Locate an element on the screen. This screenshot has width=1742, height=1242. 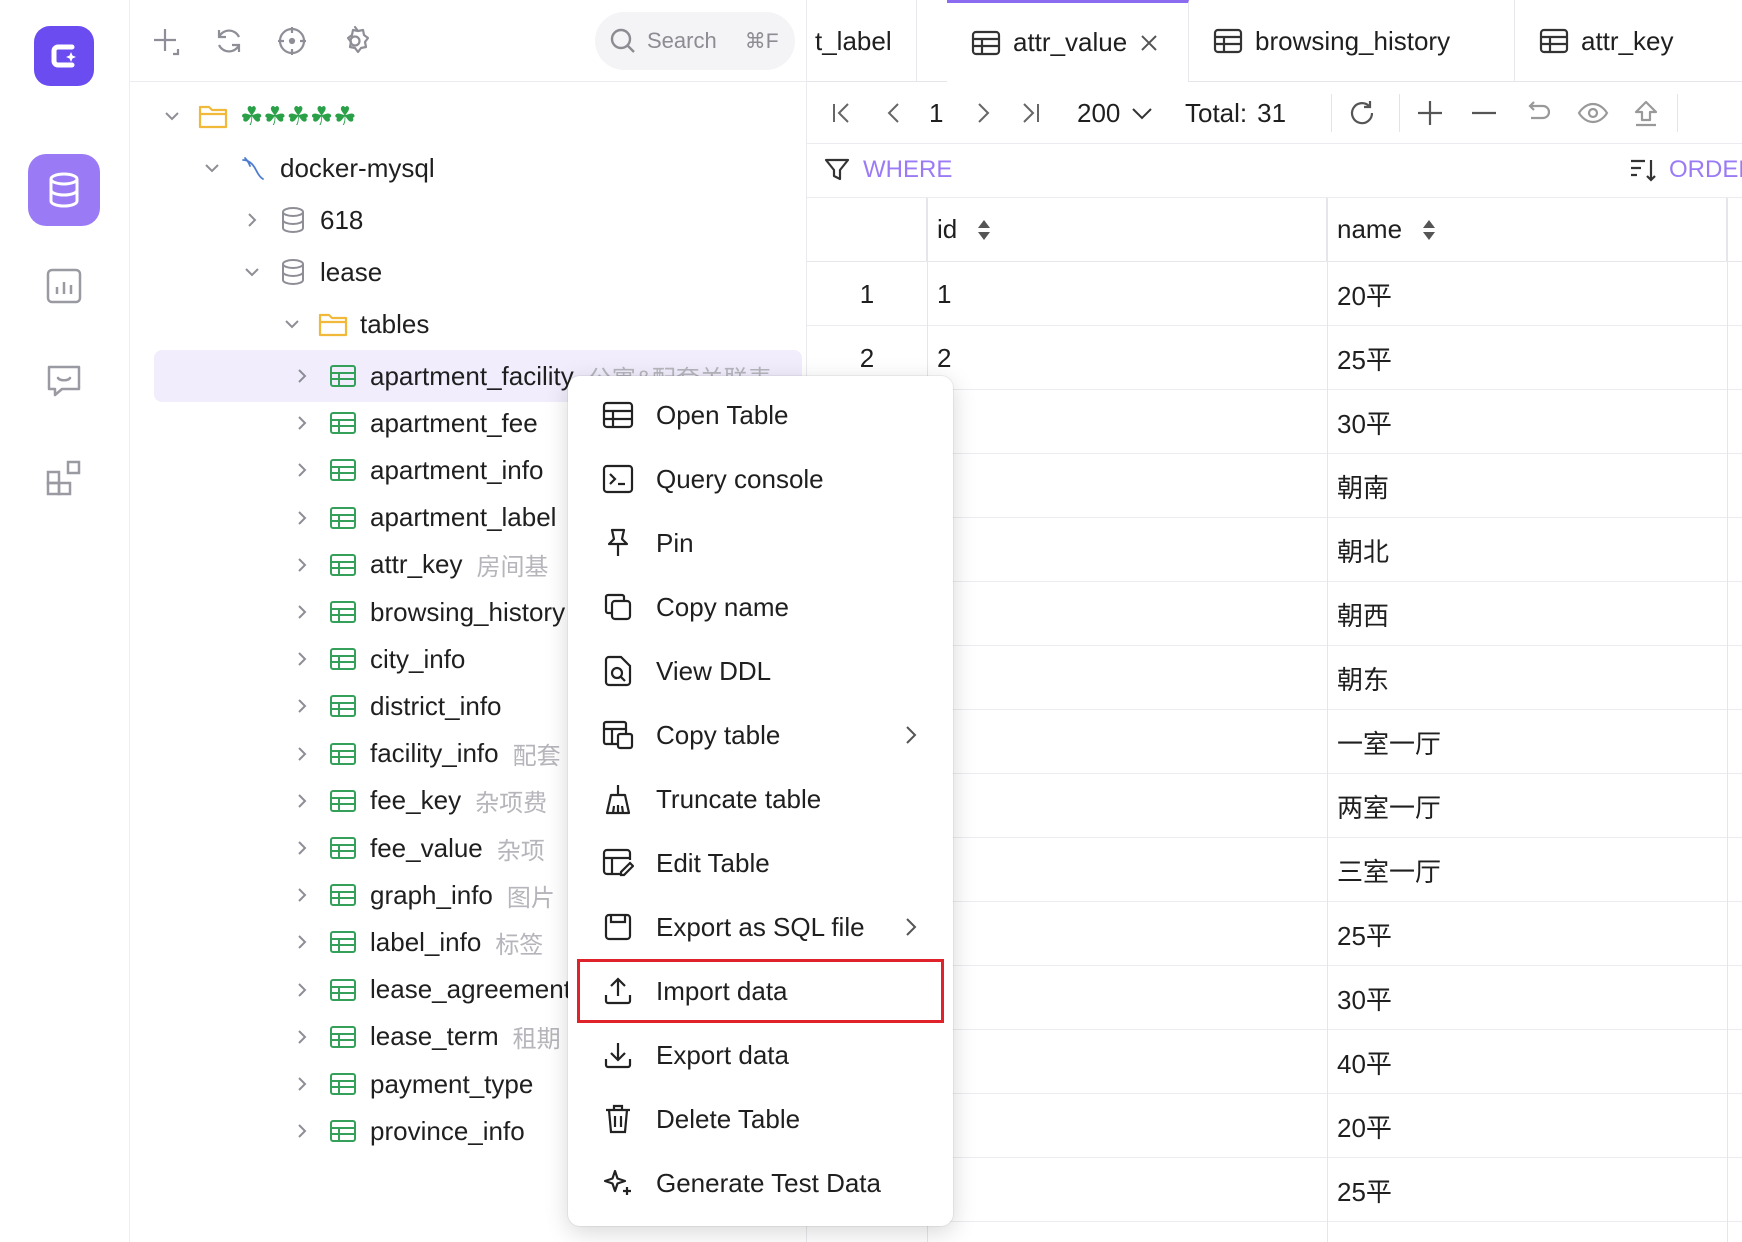
cell-name: 40平 is located at coordinates (1527, 1062).